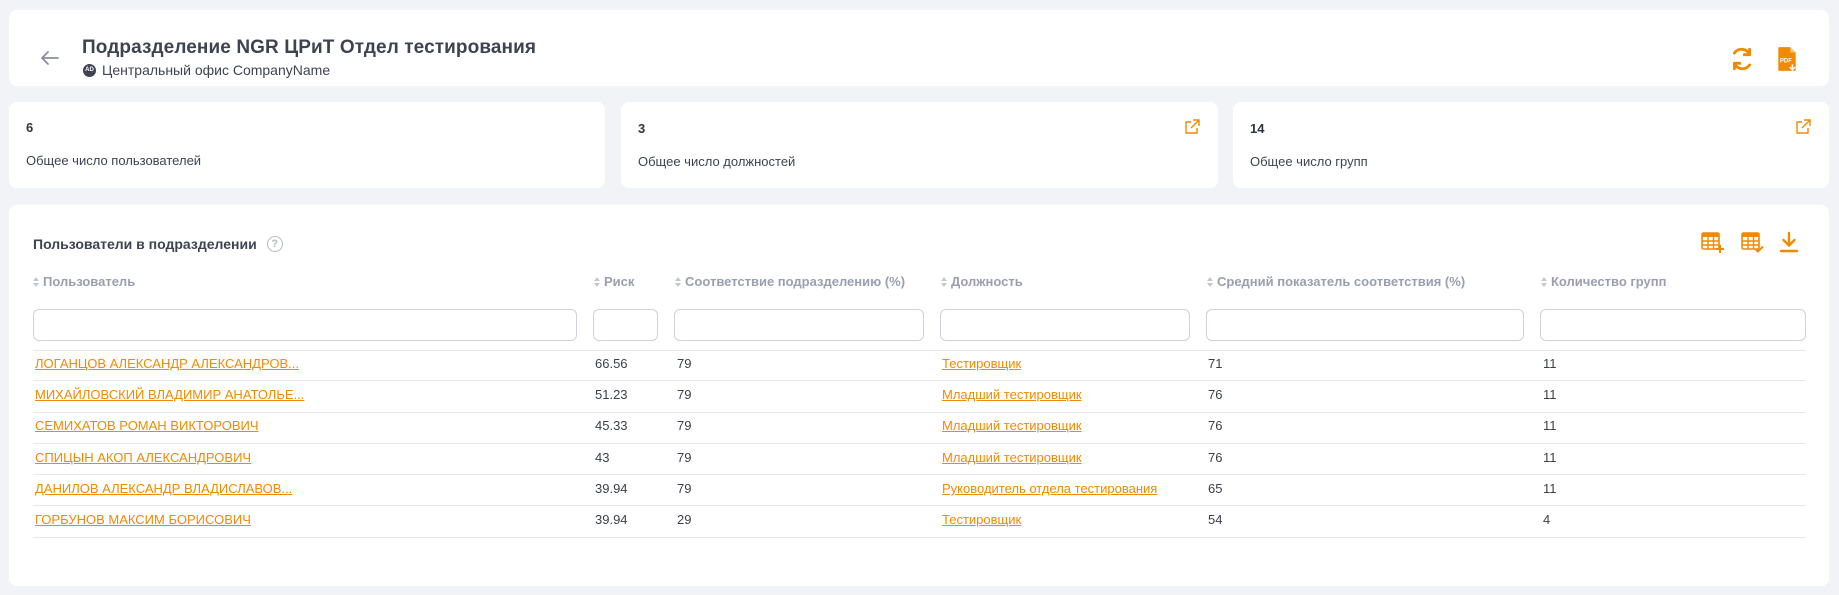 This screenshot has height=595, width=1839. I want to click on page-subtitle: AD Центральный офис CompanyName, so click(206, 70).